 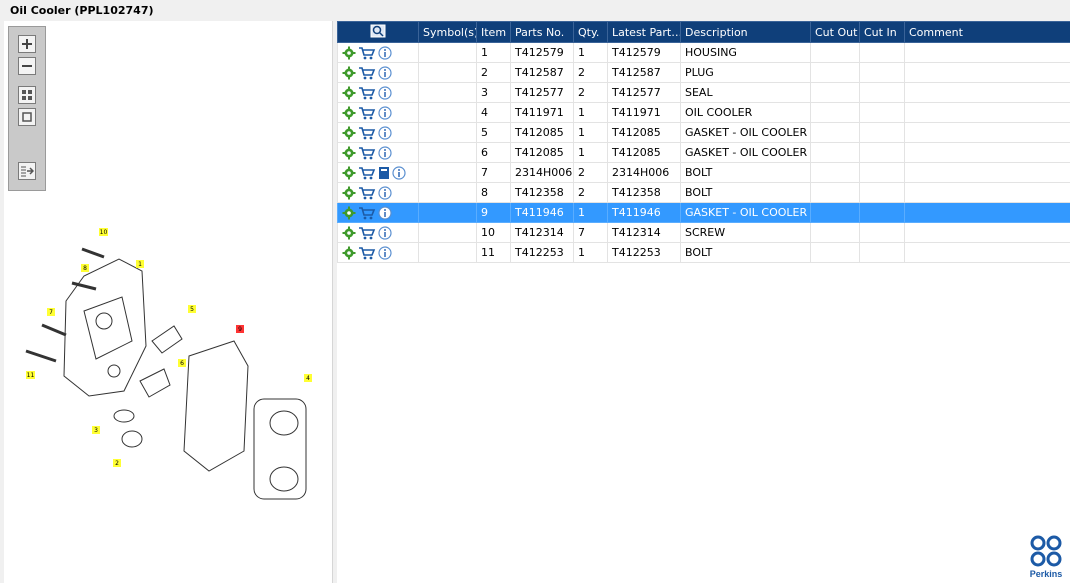 What do you see at coordinates (703, 132) in the screenshot?
I see `table-row: 5 T412085 1 T412085 GASKET - OIL COOLER` at bounding box center [703, 132].